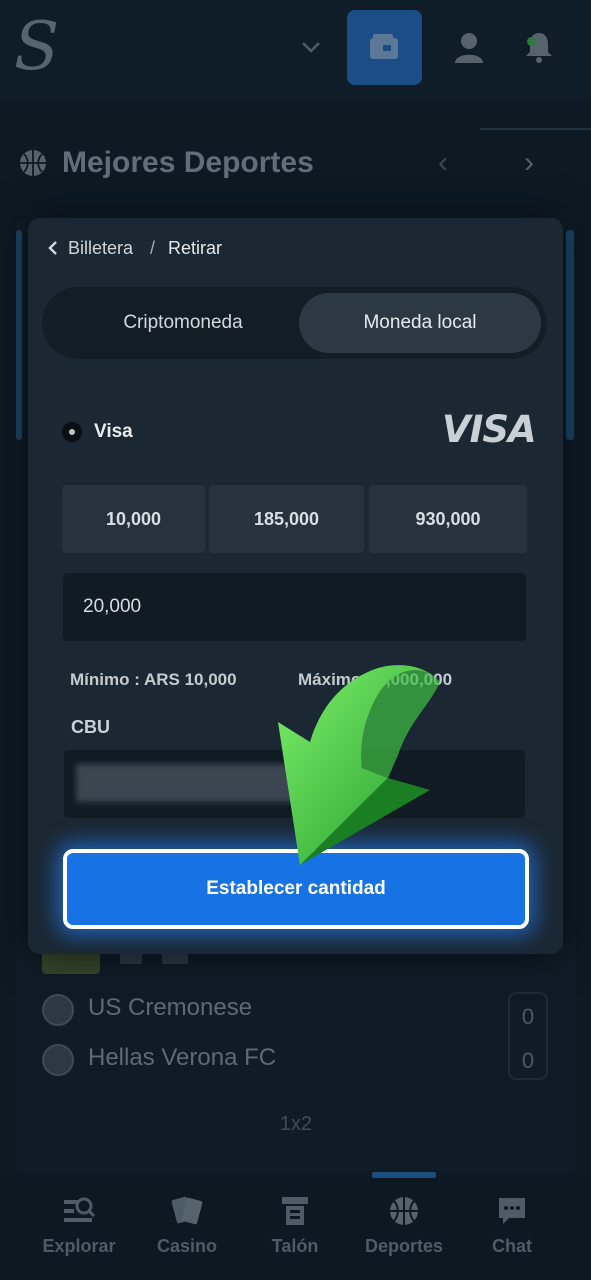 Image resolution: width=591 pixels, height=1280 pixels. I want to click on breadcrumb-wallet-link: Billetera, so click(100, 248).